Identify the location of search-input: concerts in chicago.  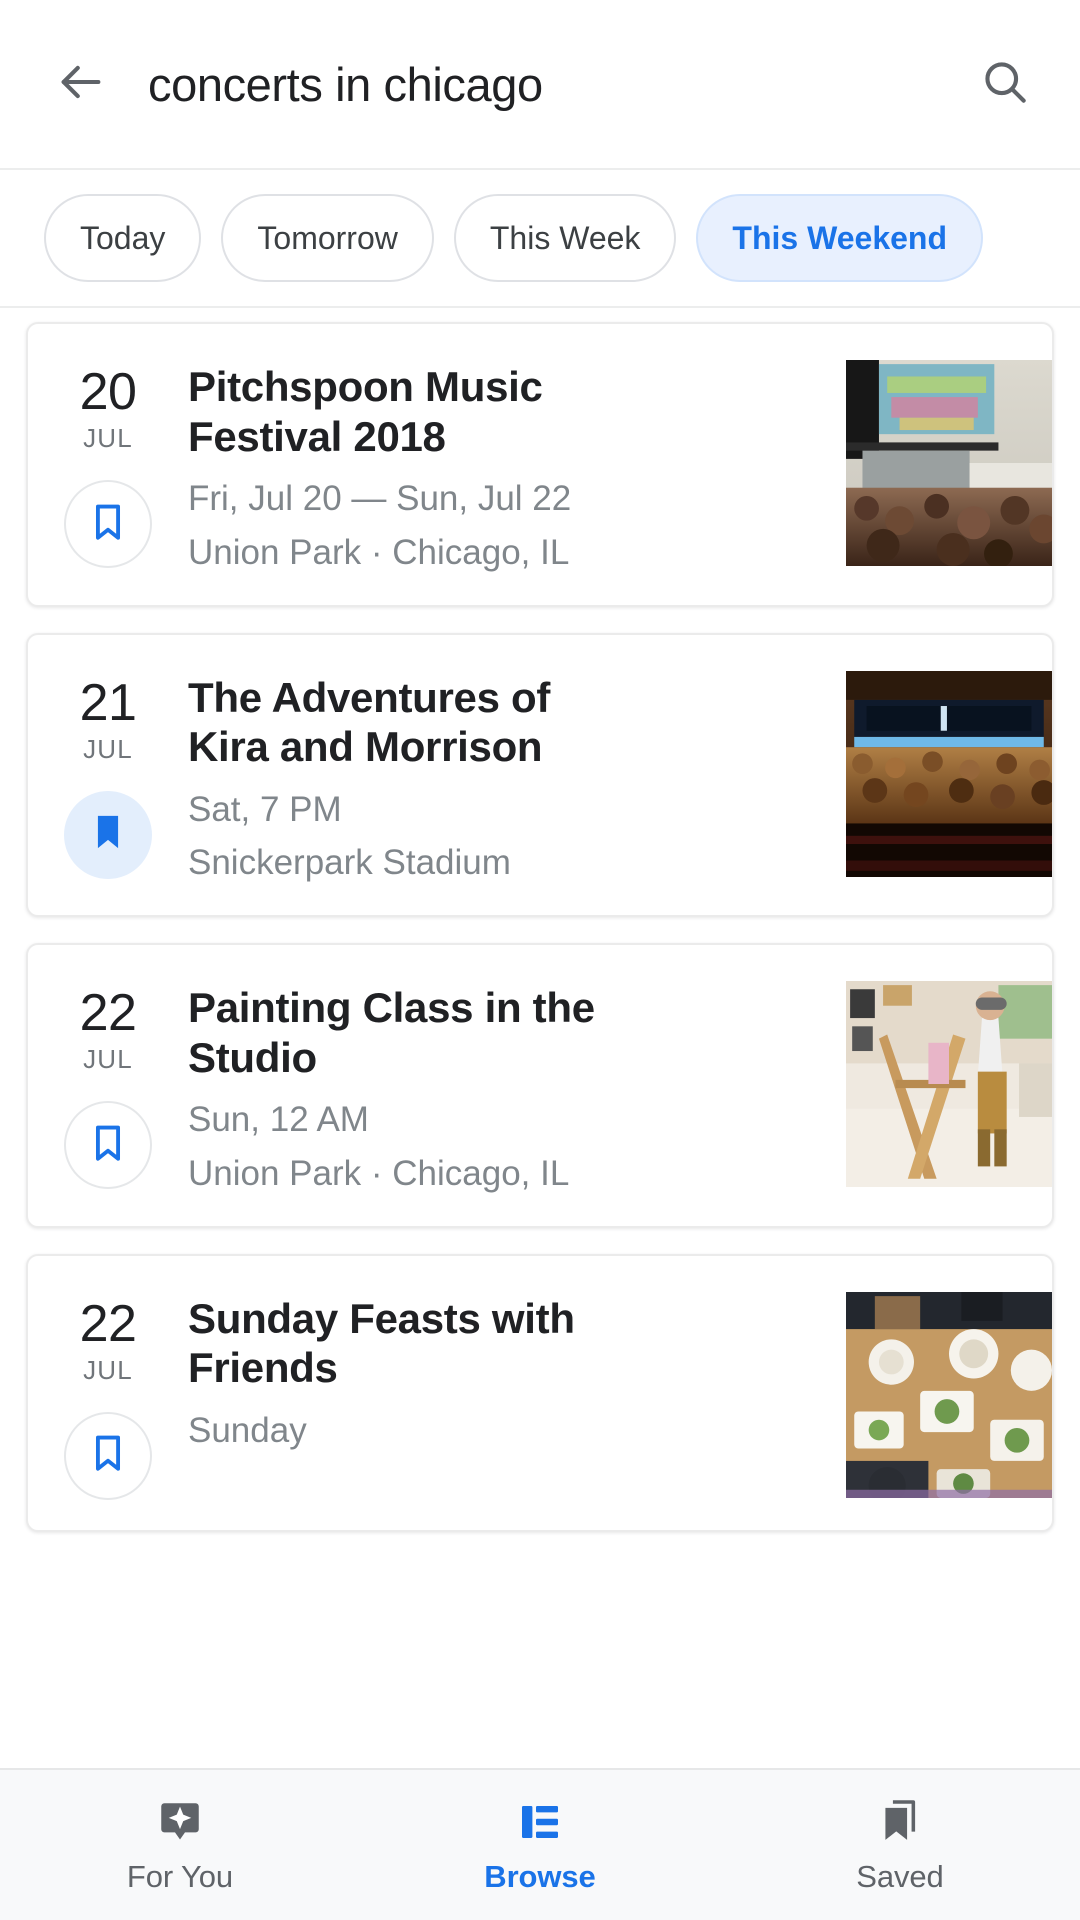
(543, 84).